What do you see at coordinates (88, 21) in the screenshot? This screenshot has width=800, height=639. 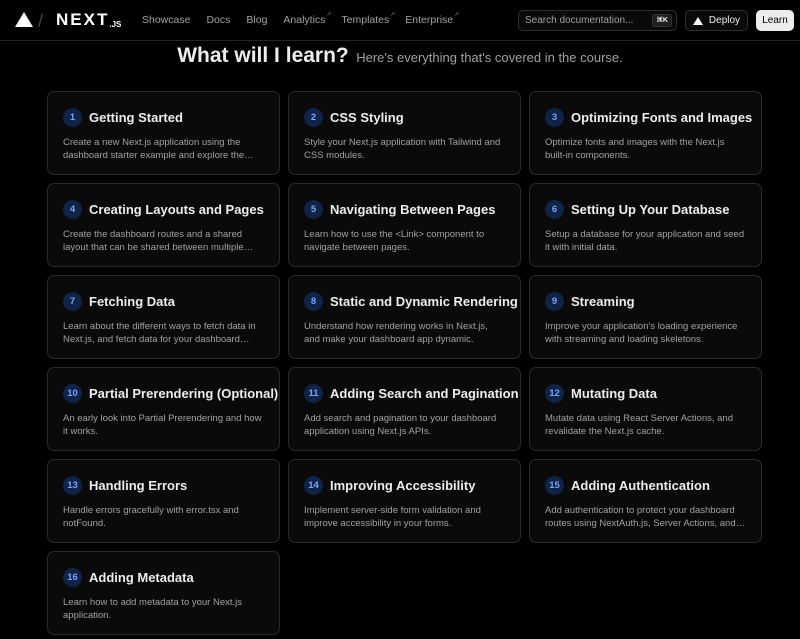 I see `nextjs-logo: NEXT.JS` at bounding box center [88, 21].